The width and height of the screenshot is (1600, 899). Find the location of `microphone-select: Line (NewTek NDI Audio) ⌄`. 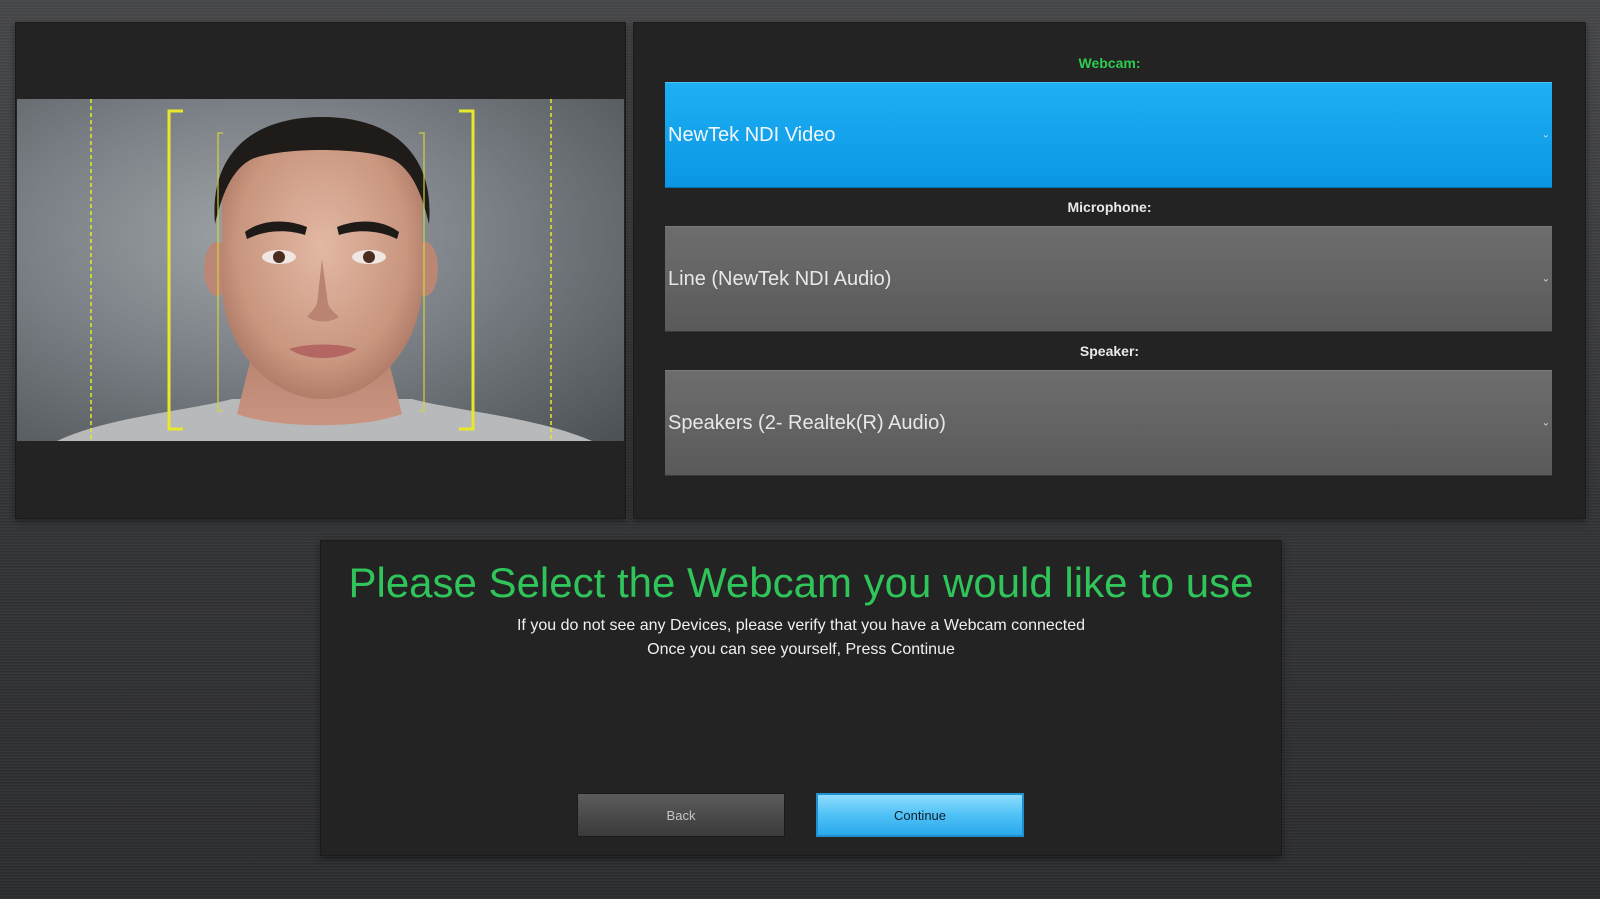

microphone-select: Line (NewTek NDI Audio) ⌄ is located at coordinates (1108, 279).